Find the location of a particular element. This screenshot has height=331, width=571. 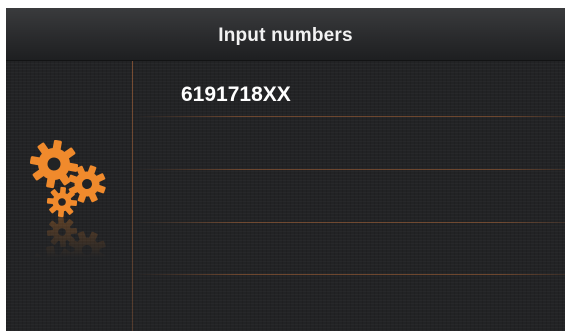

sidebar-divider is located at coordinates (132, 196).